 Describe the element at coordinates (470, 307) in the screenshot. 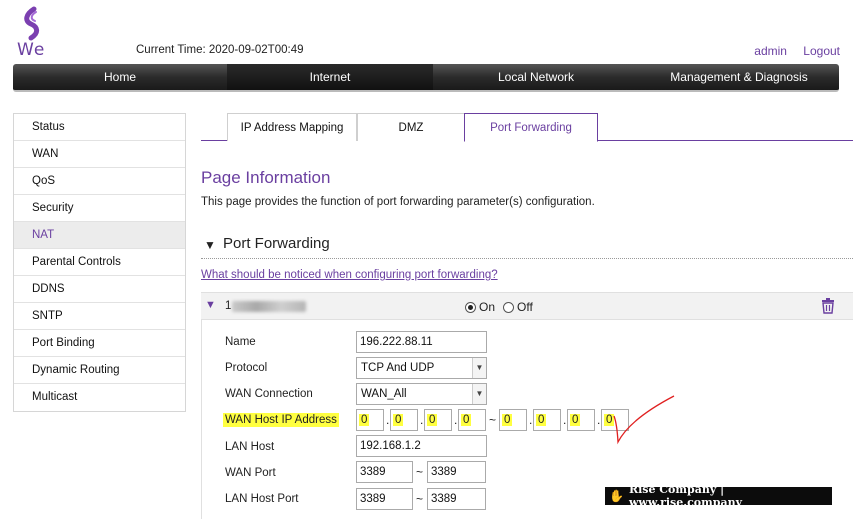

I see `radio-on-circle-icon` at that location.